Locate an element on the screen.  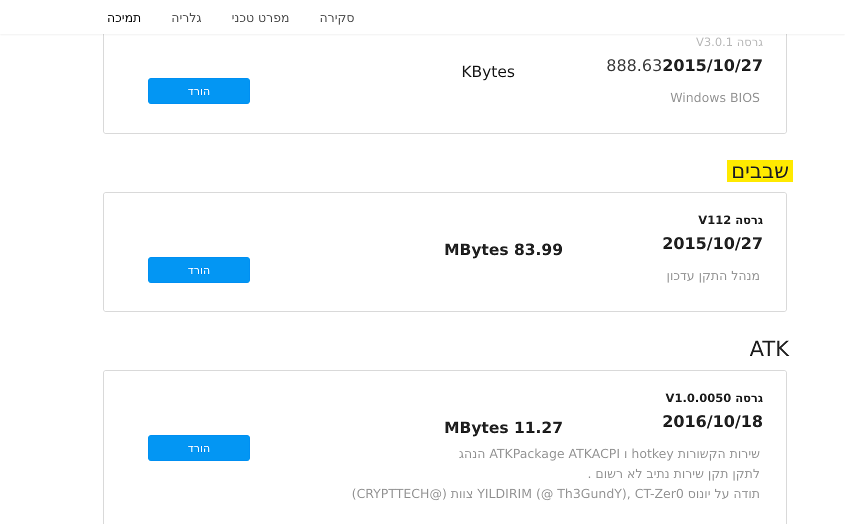
file-size-number: 888.63 is located at coordinates (634, 65).